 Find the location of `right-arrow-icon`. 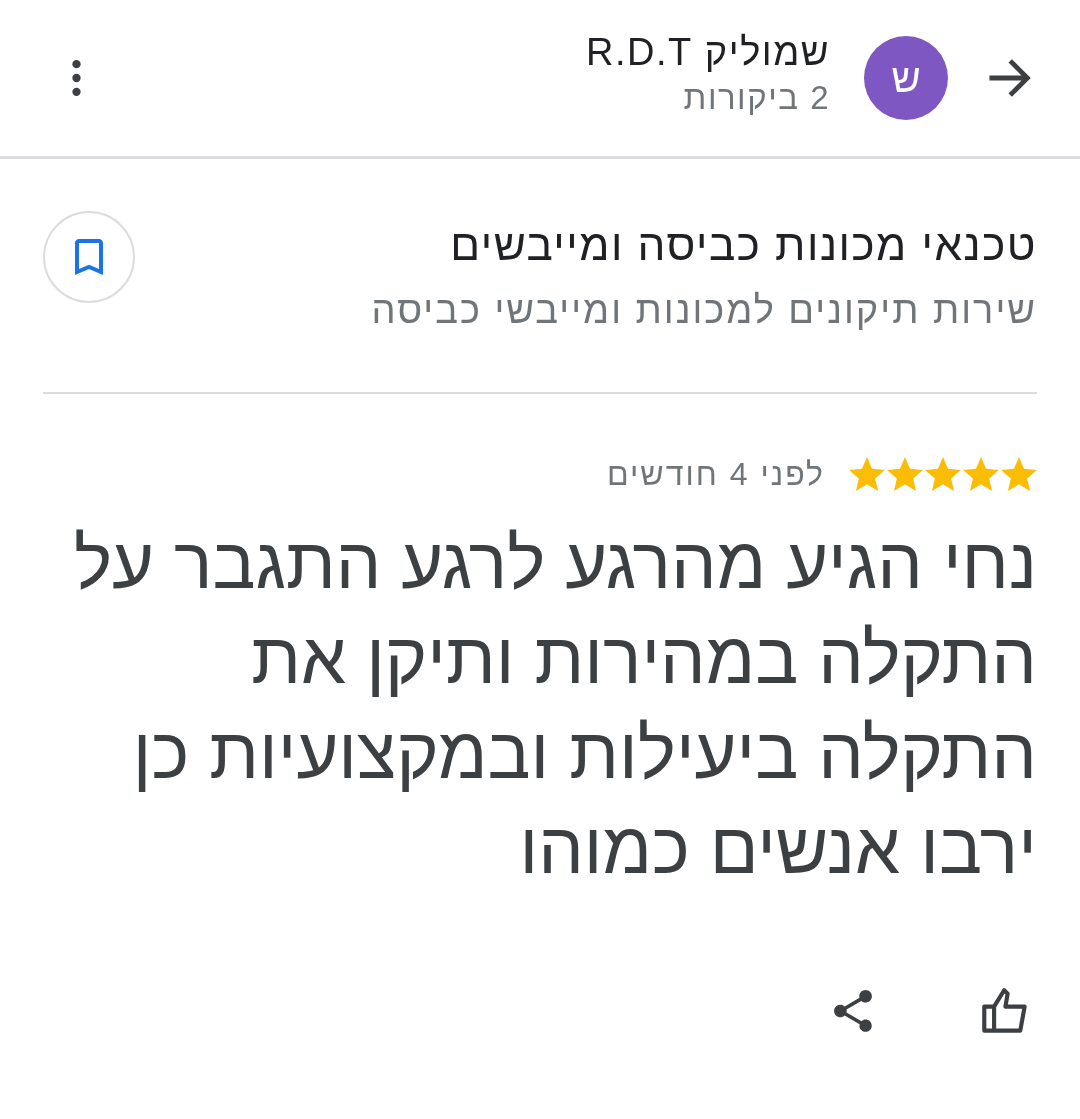

right-arrow-icon is located at coordinates (1009, 78).